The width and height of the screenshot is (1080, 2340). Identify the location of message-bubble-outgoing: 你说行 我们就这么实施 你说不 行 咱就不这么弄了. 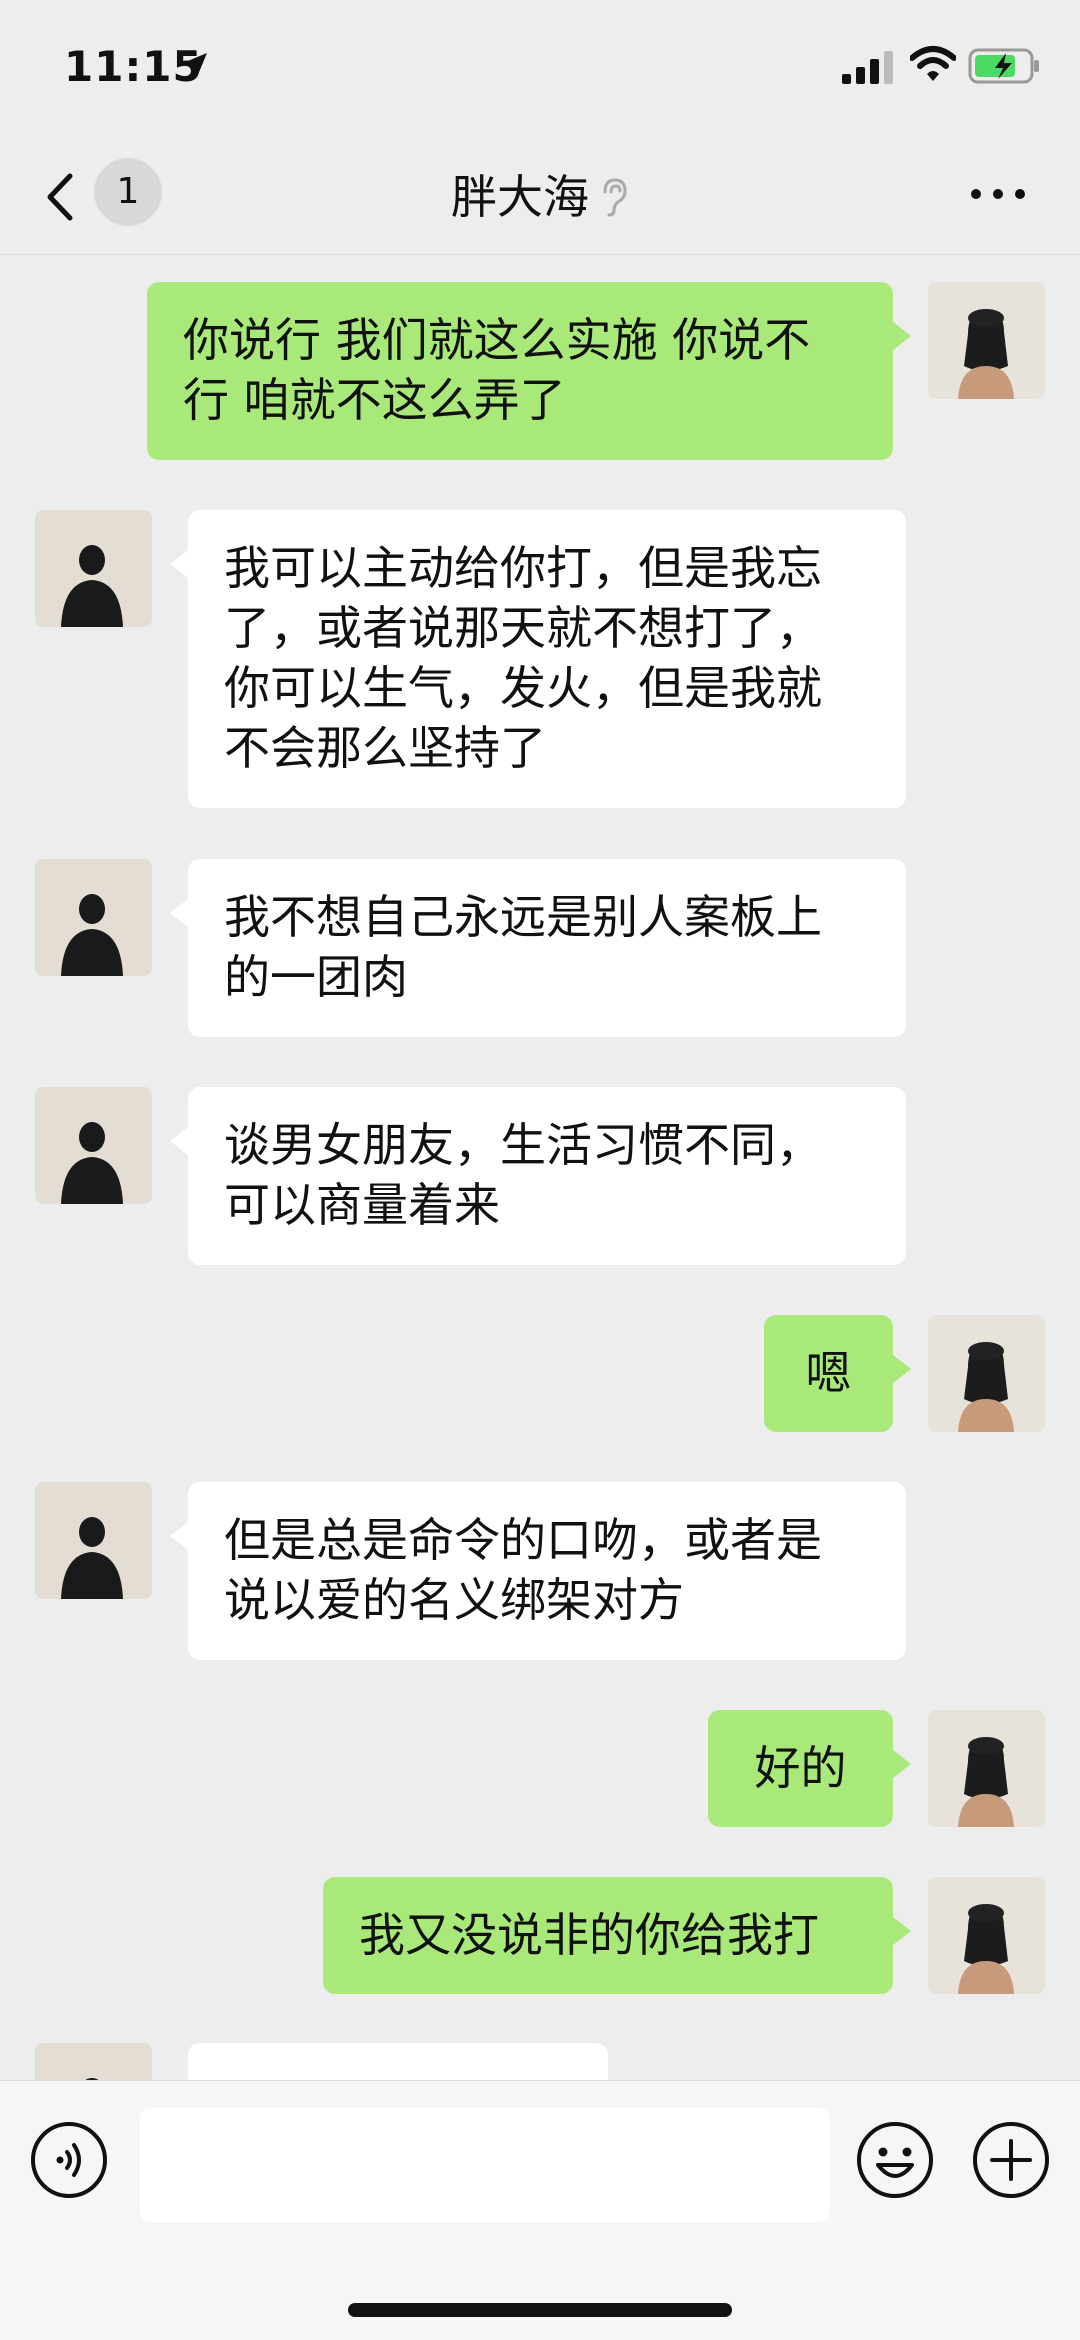
(529, 371).